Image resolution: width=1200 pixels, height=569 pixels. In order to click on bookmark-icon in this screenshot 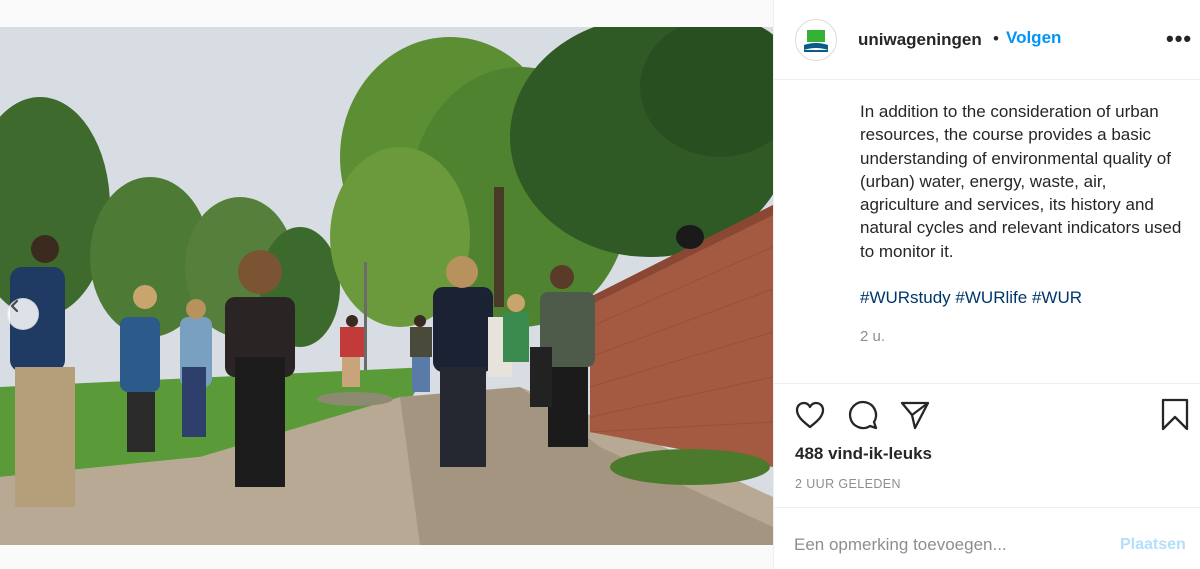, I will do `click(1175, 414)`.